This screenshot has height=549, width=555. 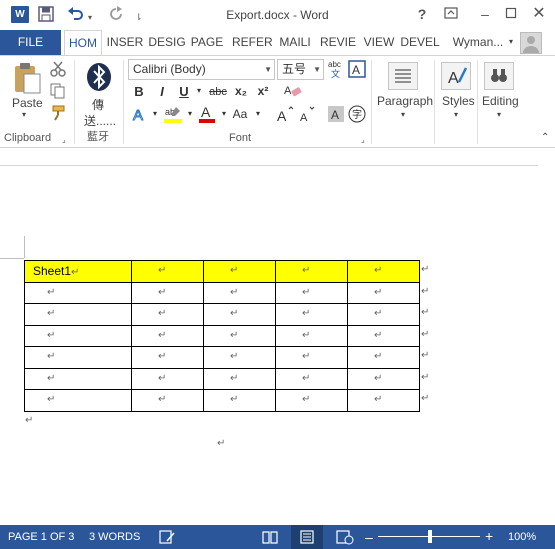 What do you see at coordinates (511, 42) in the screenshot?
I see `user-dropdown-icon: ▾` at bounding box center [511, 42].